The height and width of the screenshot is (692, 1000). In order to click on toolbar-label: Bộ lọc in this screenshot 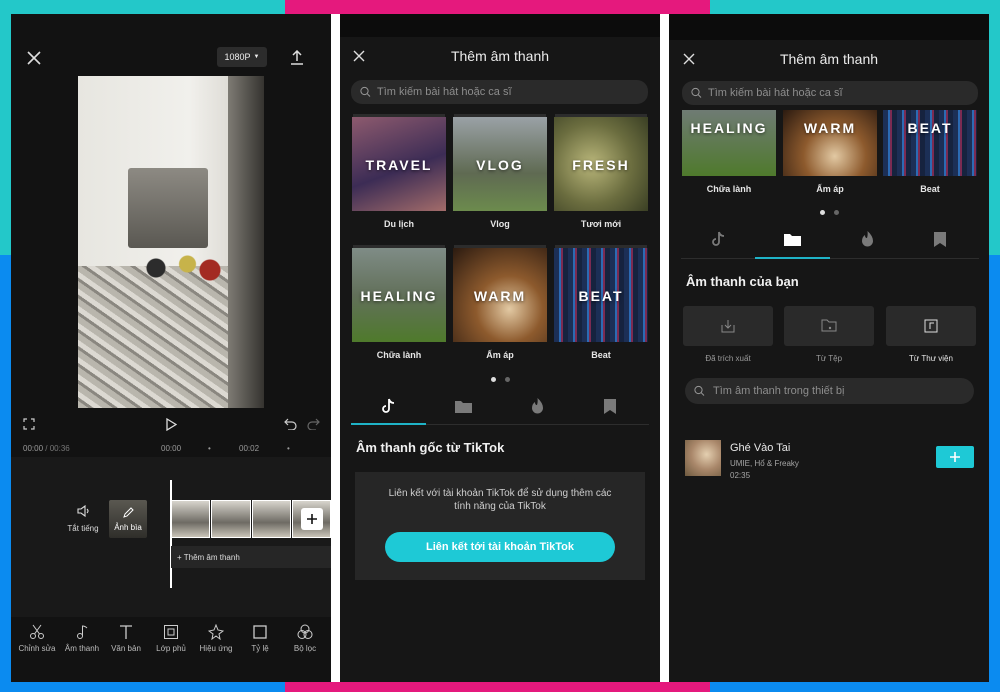, I will do `click(305, 648)`.